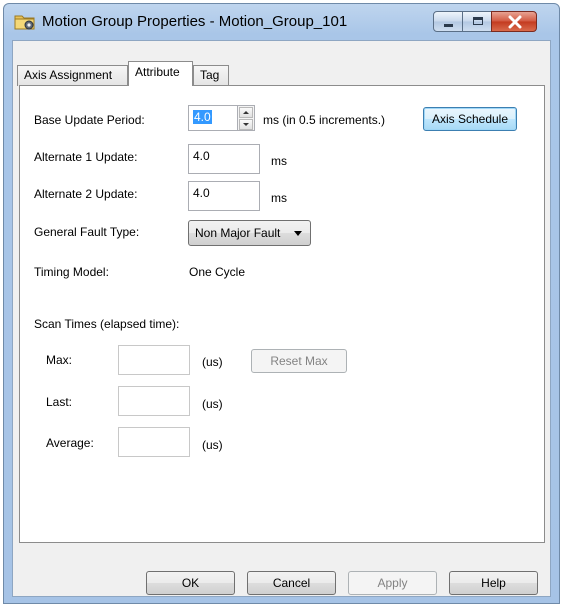 The height and width of the screenshot is (607, 564). I want to click on spin-up-icon, so click(246, 112).